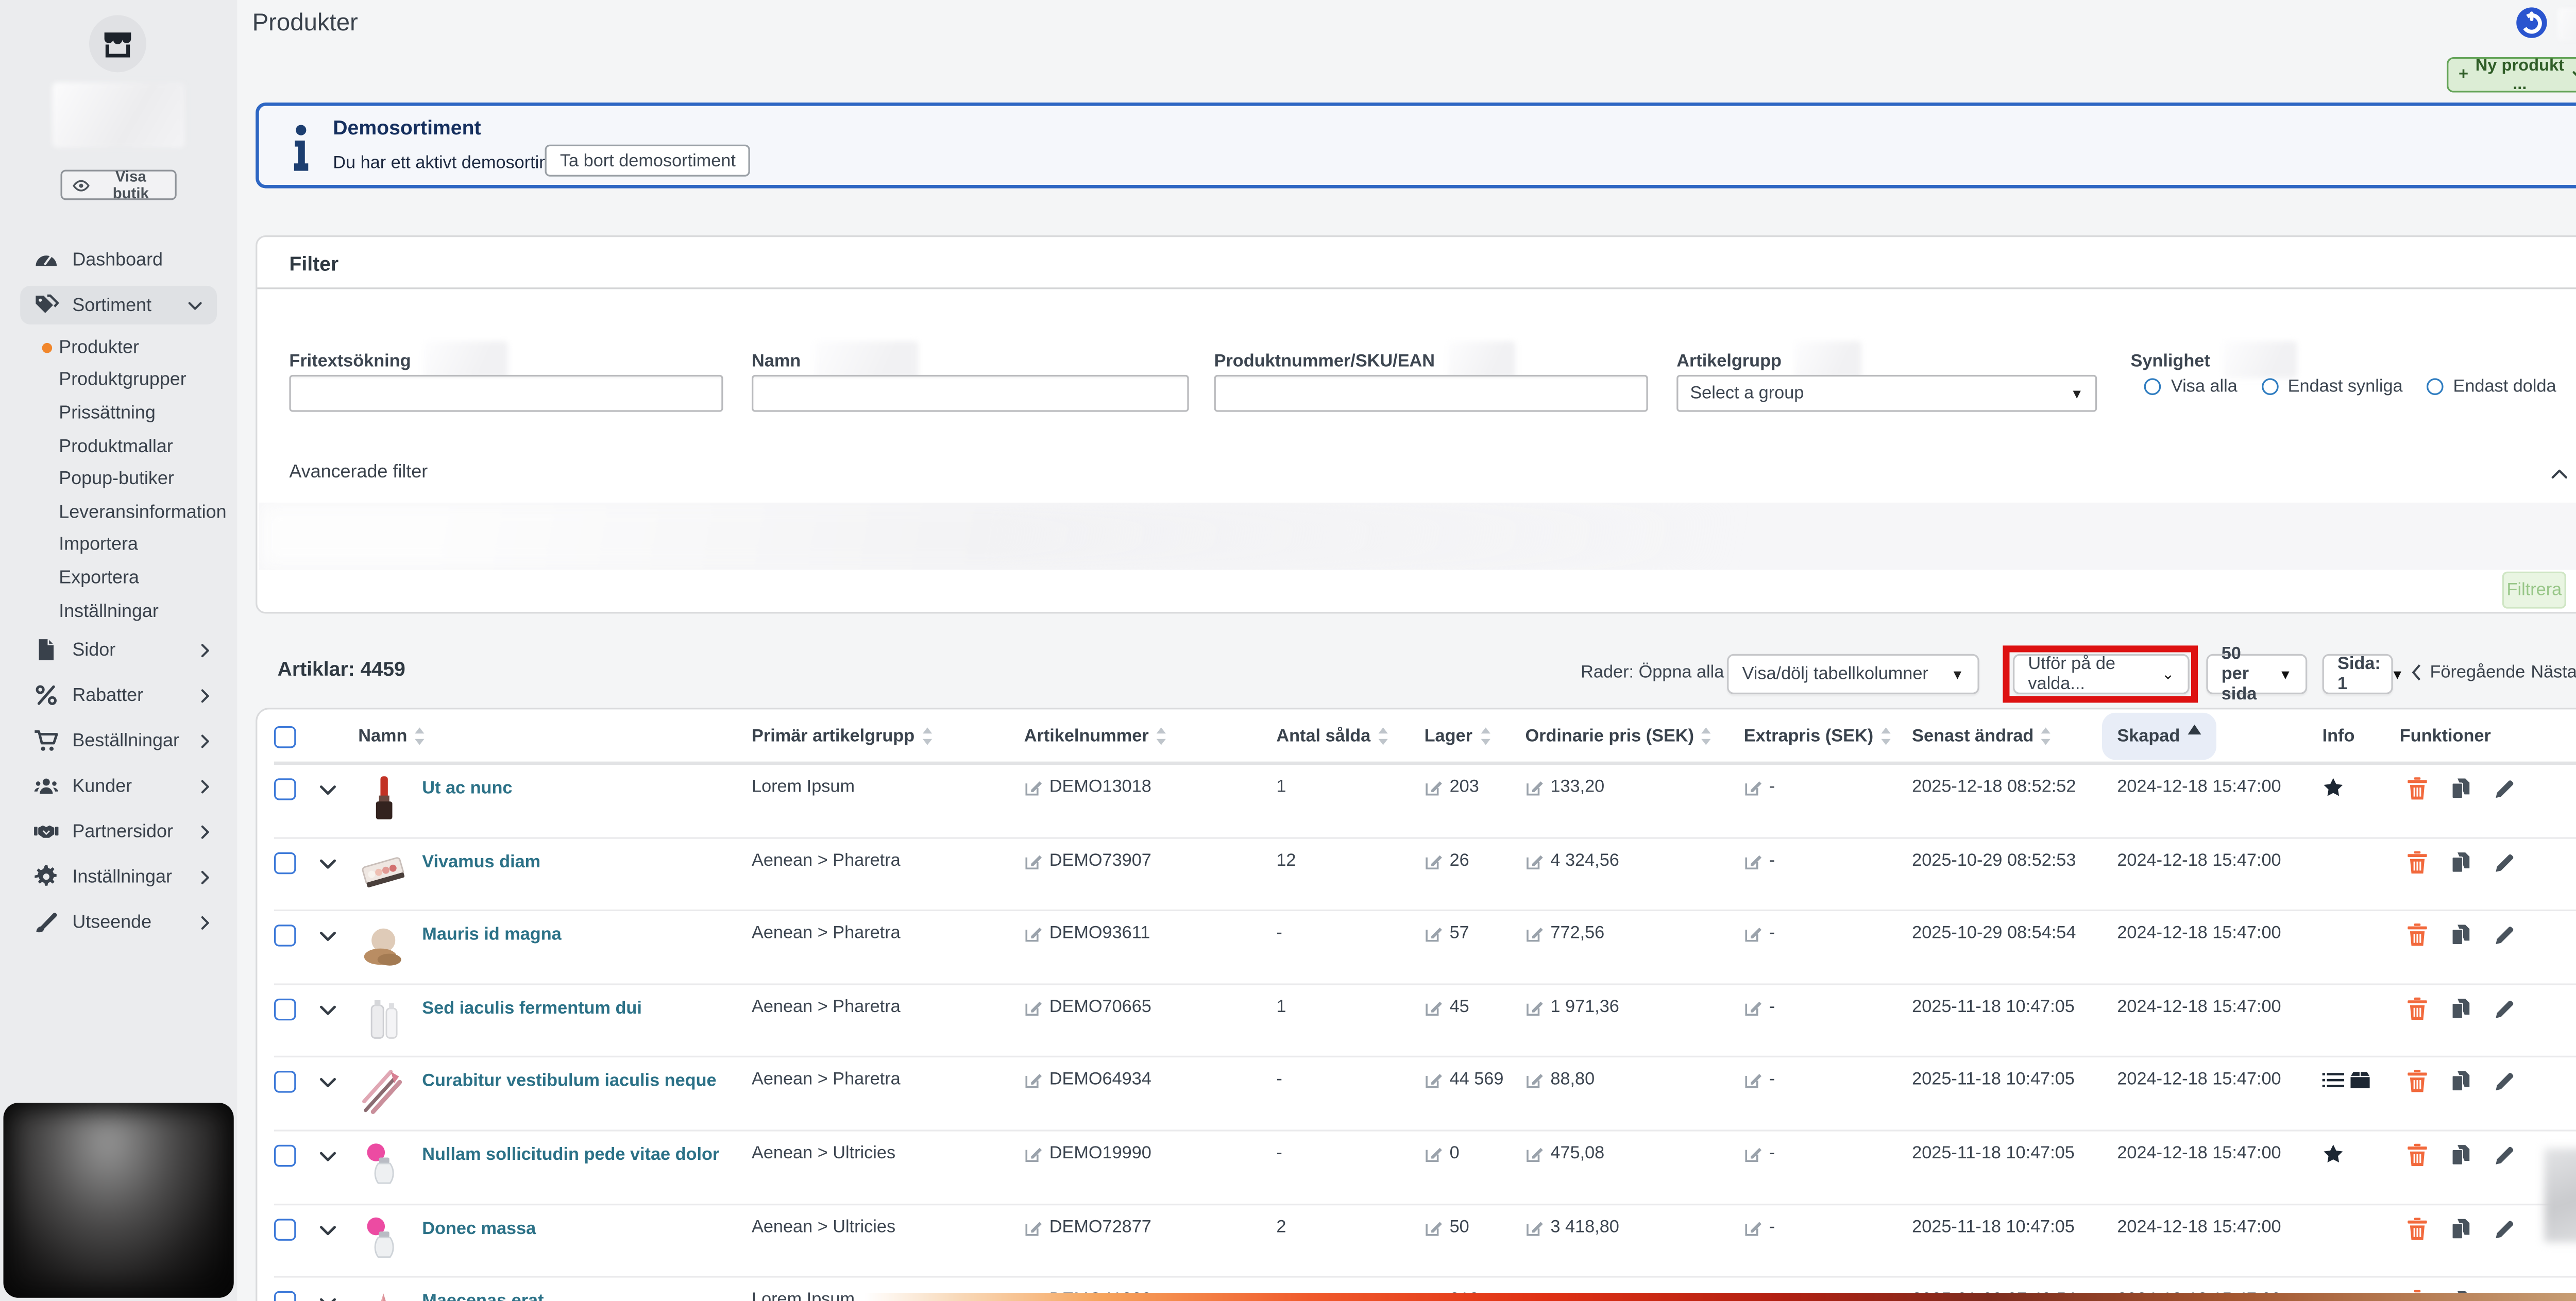  What do you see at coordinates (532, 1008) in the screenshot?
I see `product-name-link: Sed iaculis fermentum dui` at bounding box center [532, 1008].